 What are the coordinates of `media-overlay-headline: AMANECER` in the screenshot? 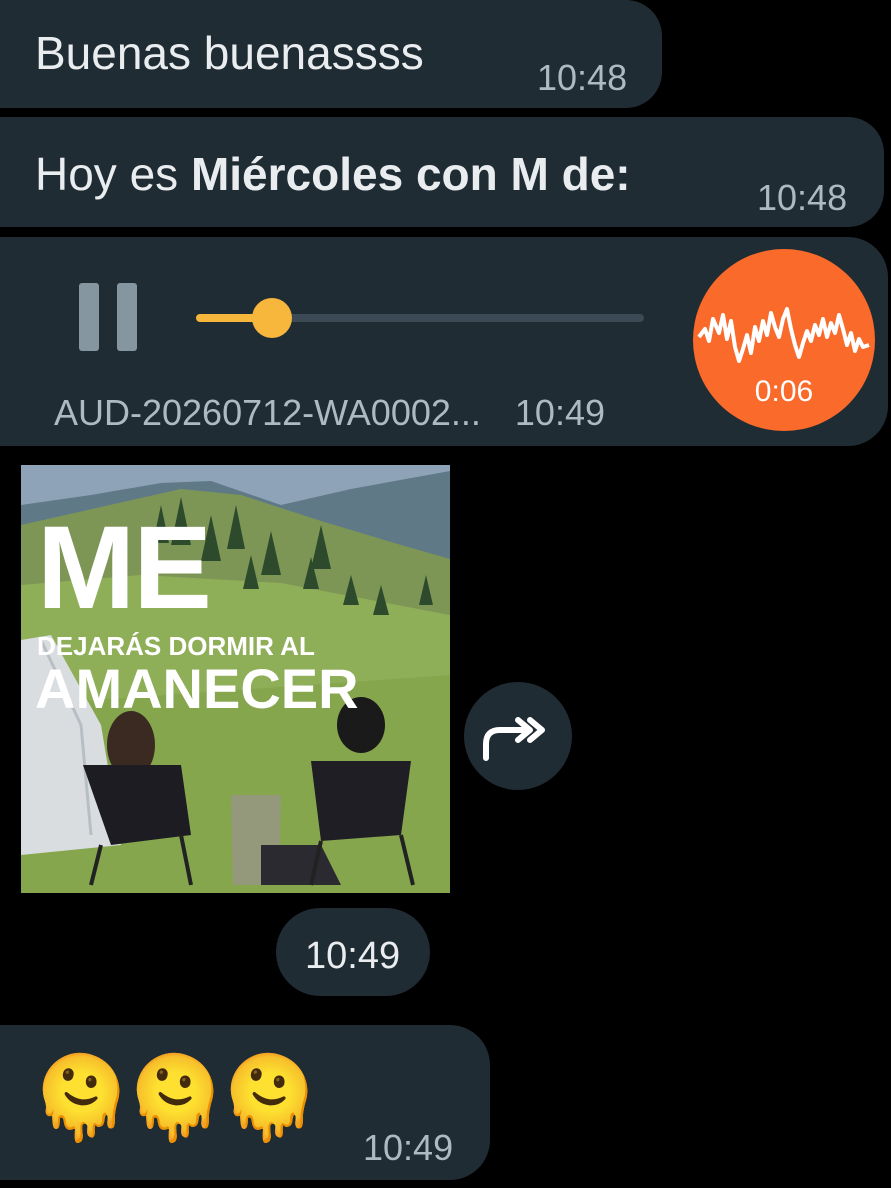 It's located at (197, 688).